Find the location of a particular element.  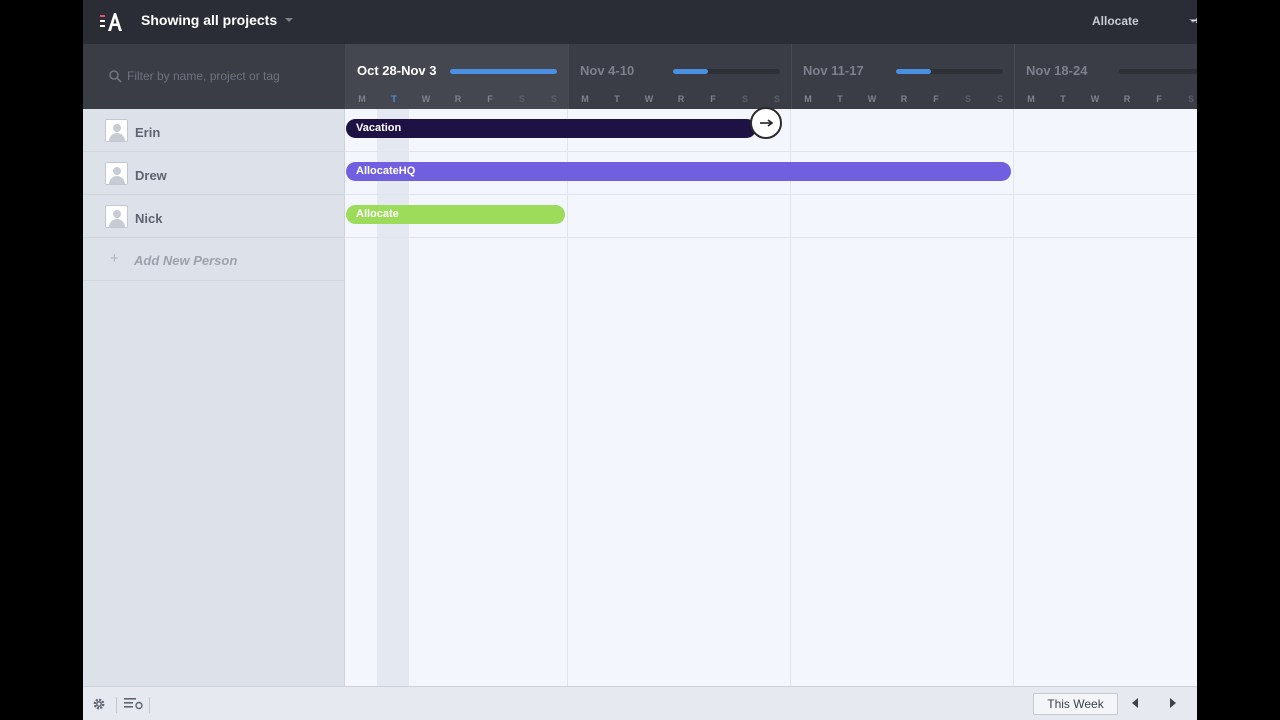

chevron-left-icon is located at coordinates (1135, 703).